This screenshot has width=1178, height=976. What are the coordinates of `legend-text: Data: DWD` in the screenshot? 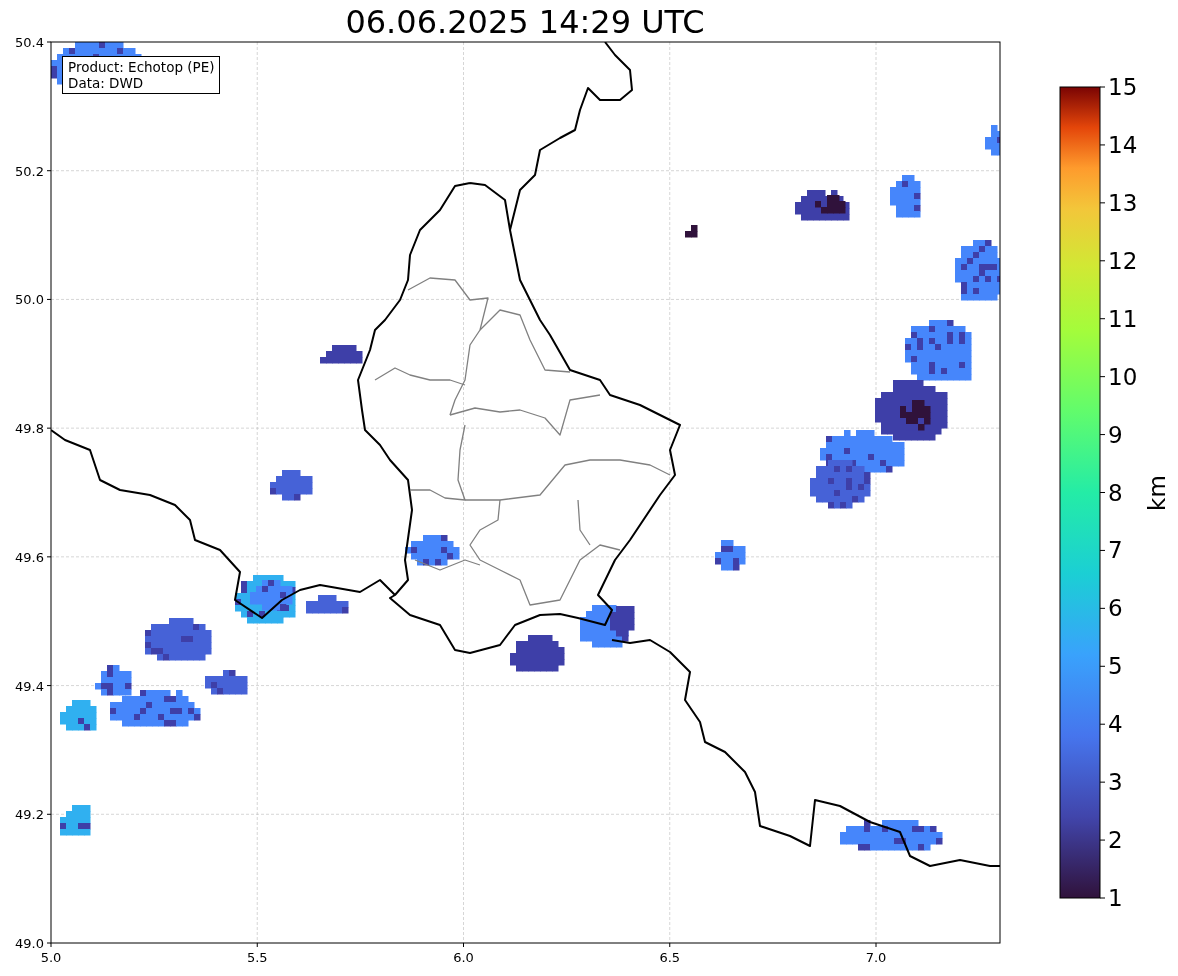 It's located at (106, 83).